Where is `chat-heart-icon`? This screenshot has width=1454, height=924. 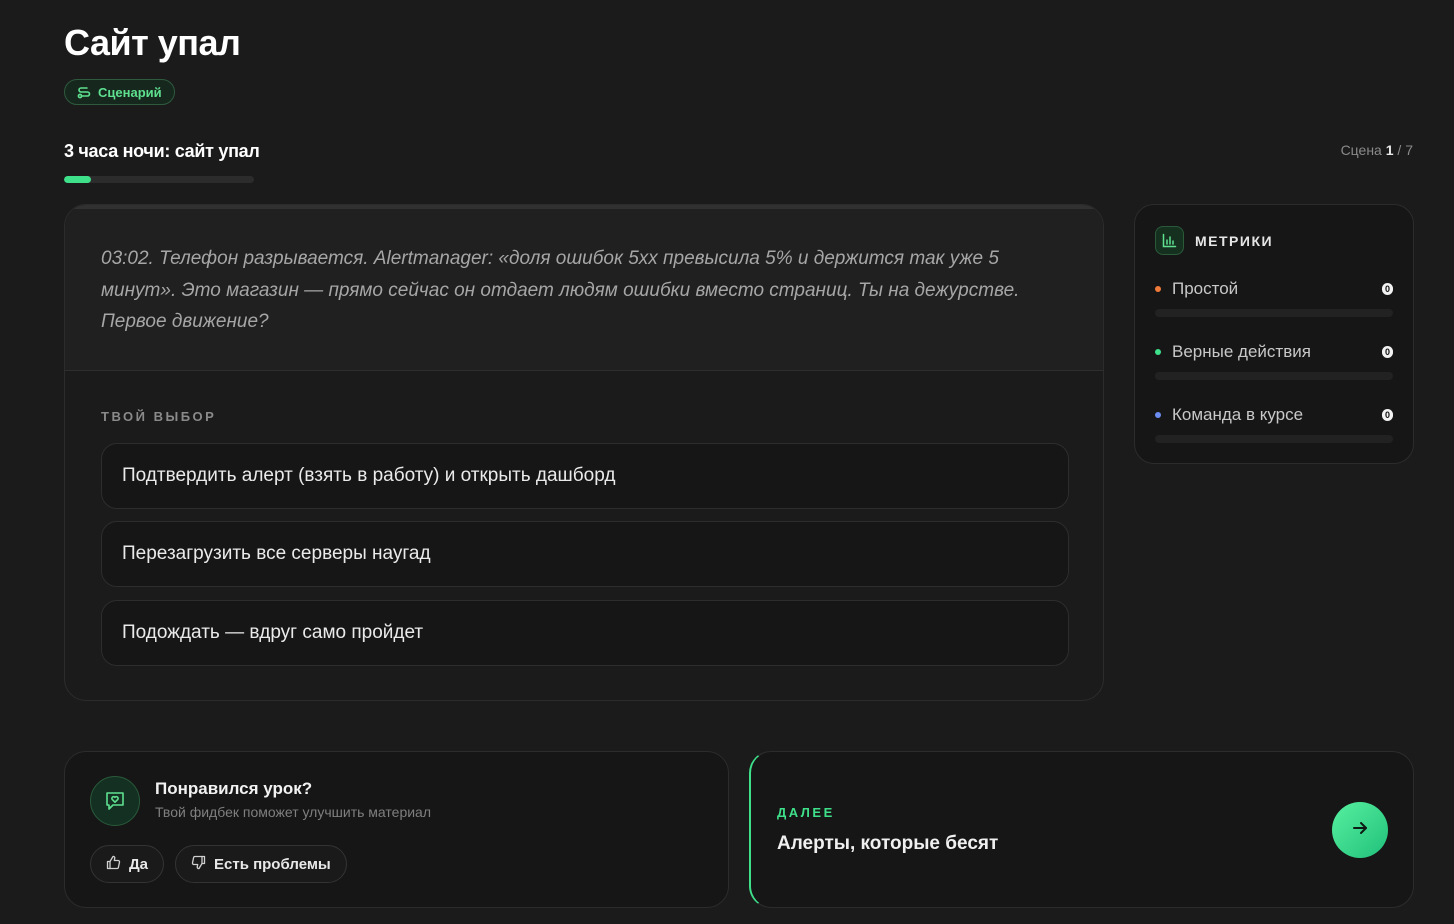 chat-heart-icon is located at coordinates (115, 801).